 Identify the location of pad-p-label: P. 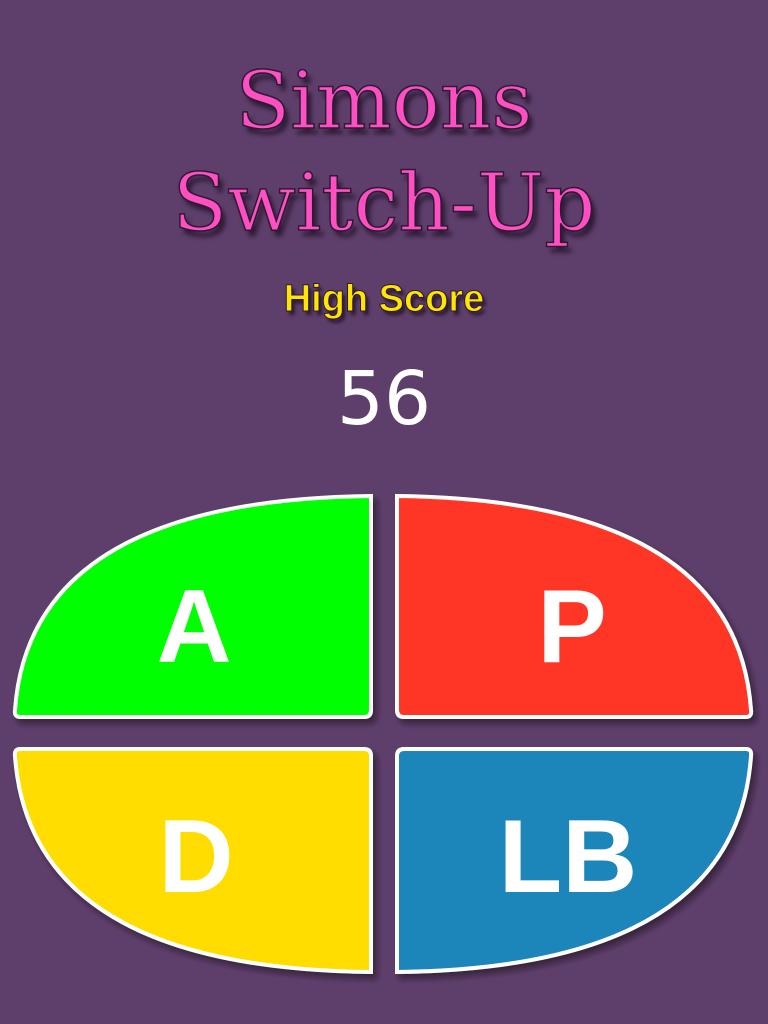
(571, 627).